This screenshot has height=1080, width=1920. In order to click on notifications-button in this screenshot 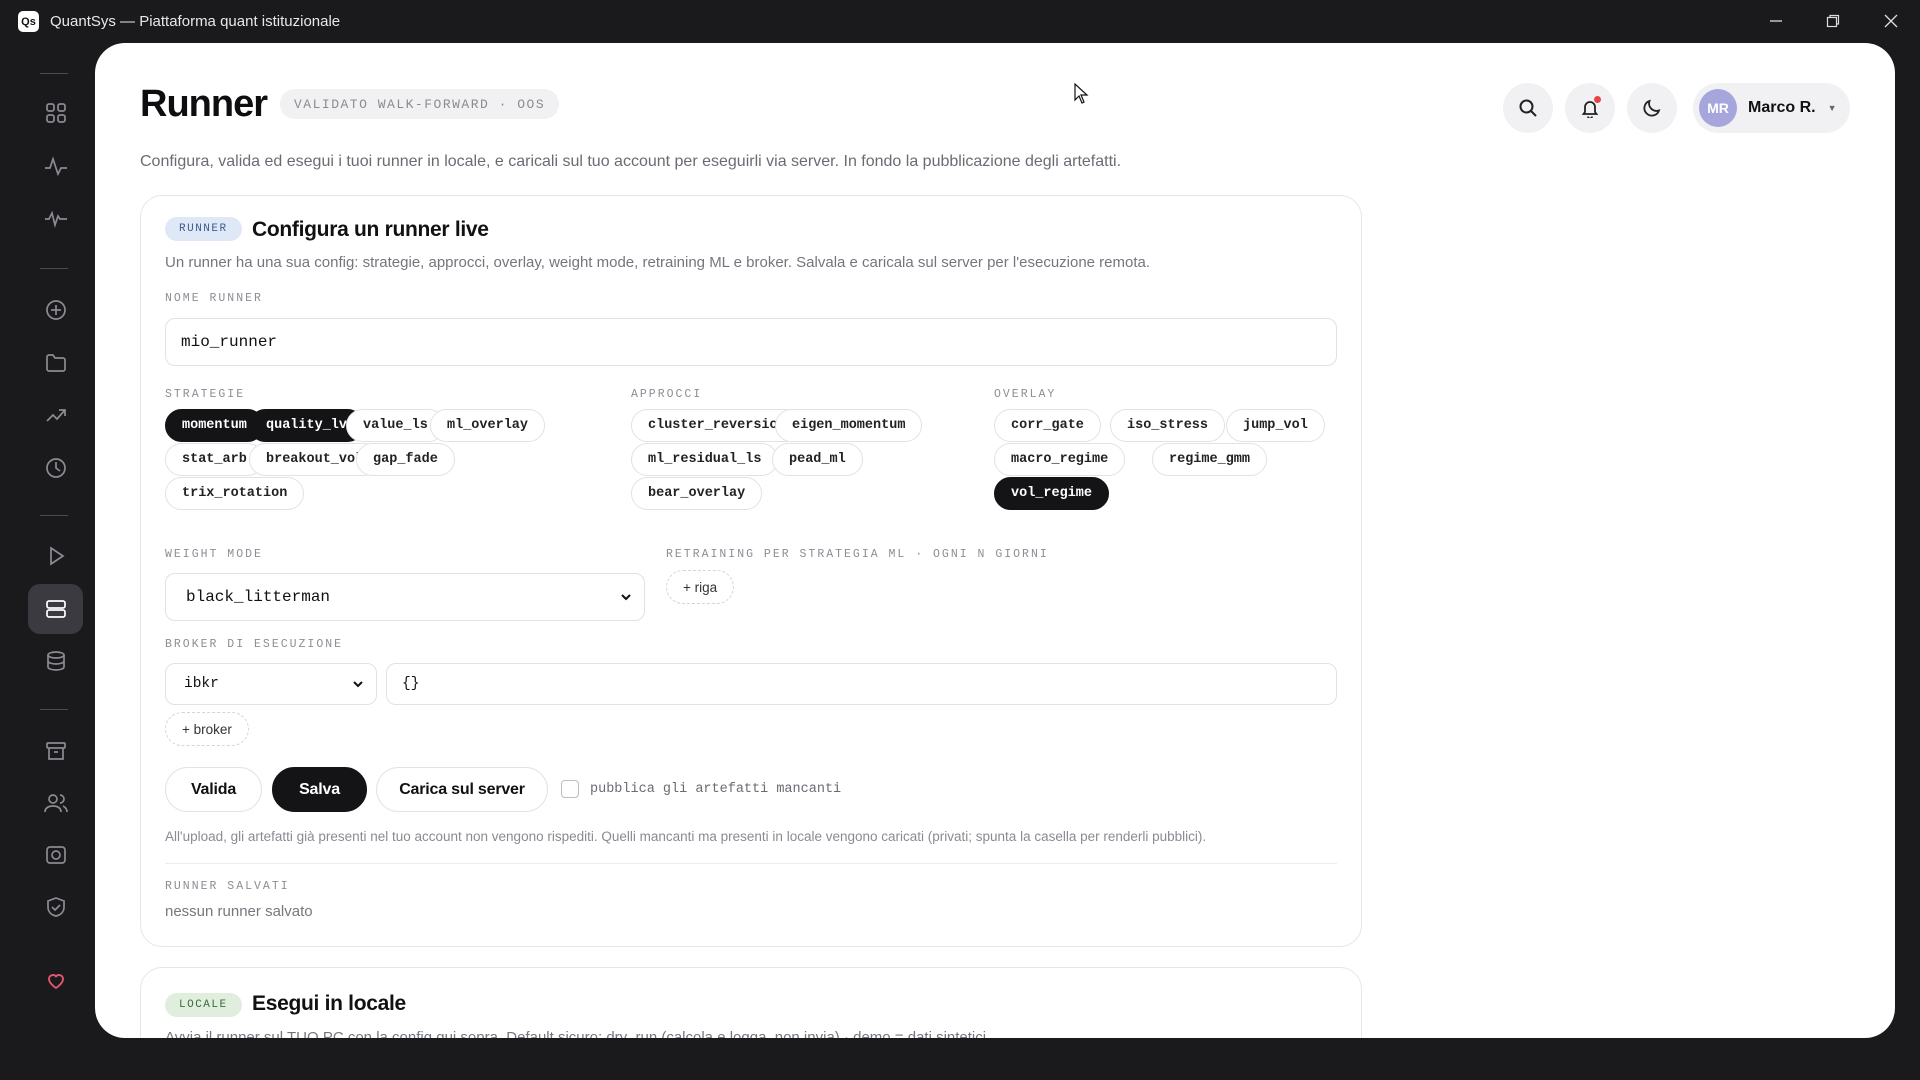, I will do `click(1590, 108)`.